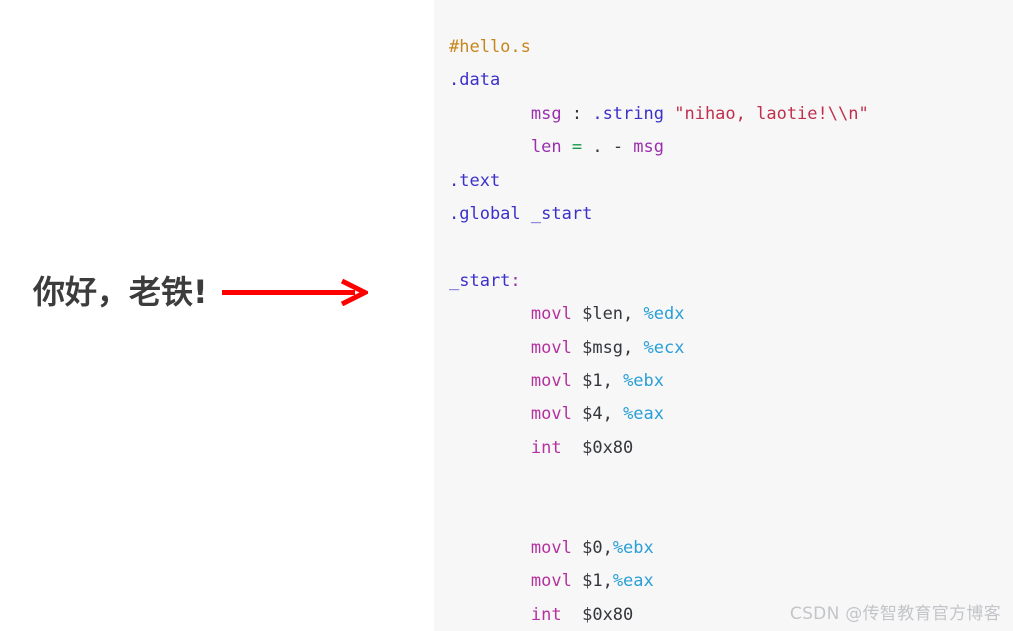 This screenshot has height=631, width=1013. Describe the element at coordinates (475, 180) in the screenshot. I see `code-token-dir: .text` at that location.